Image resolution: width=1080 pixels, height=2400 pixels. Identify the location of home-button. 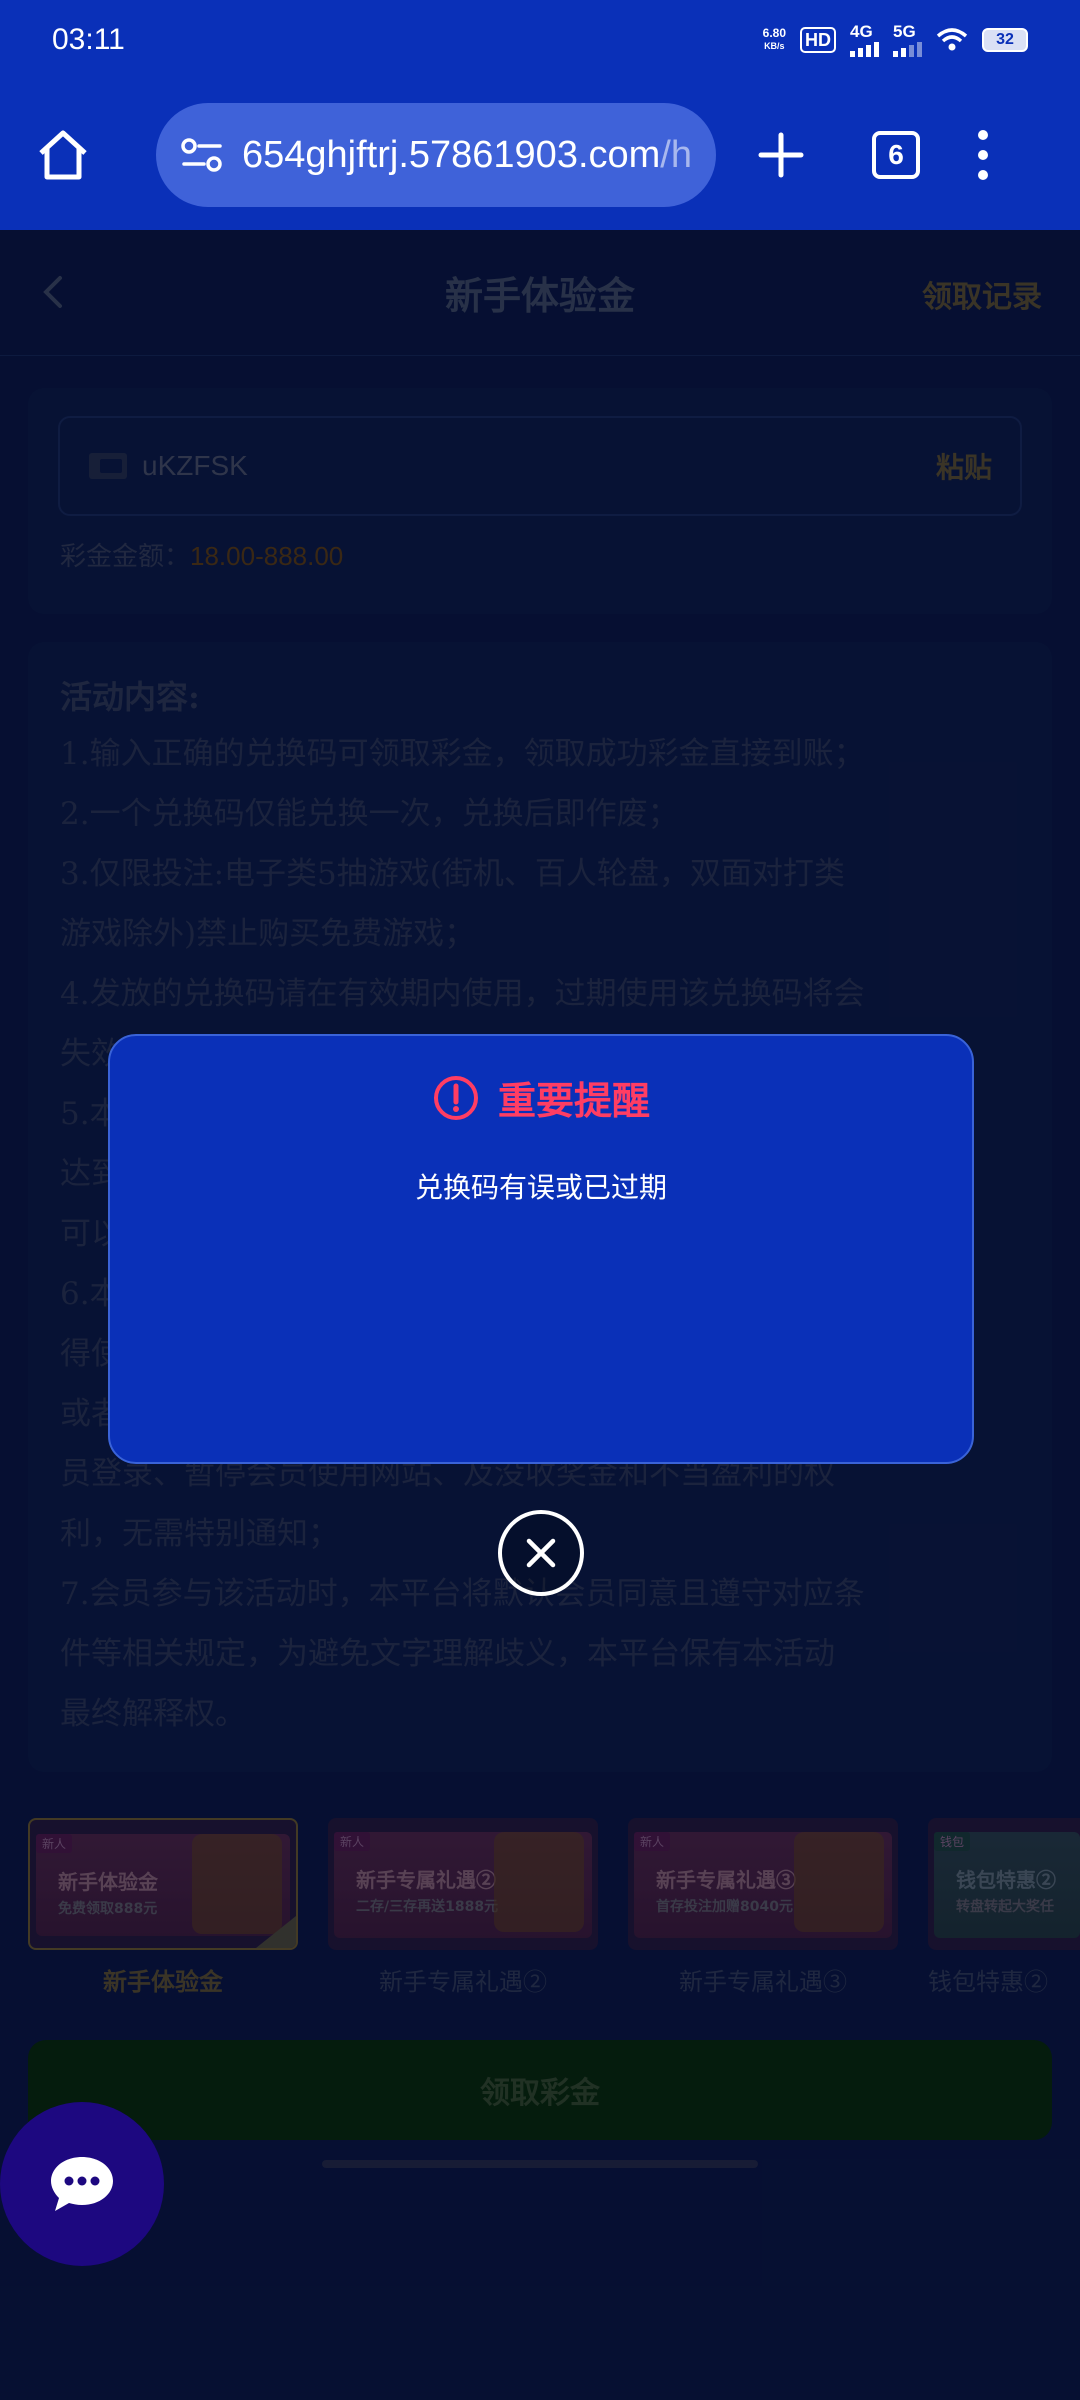
(63, 155).